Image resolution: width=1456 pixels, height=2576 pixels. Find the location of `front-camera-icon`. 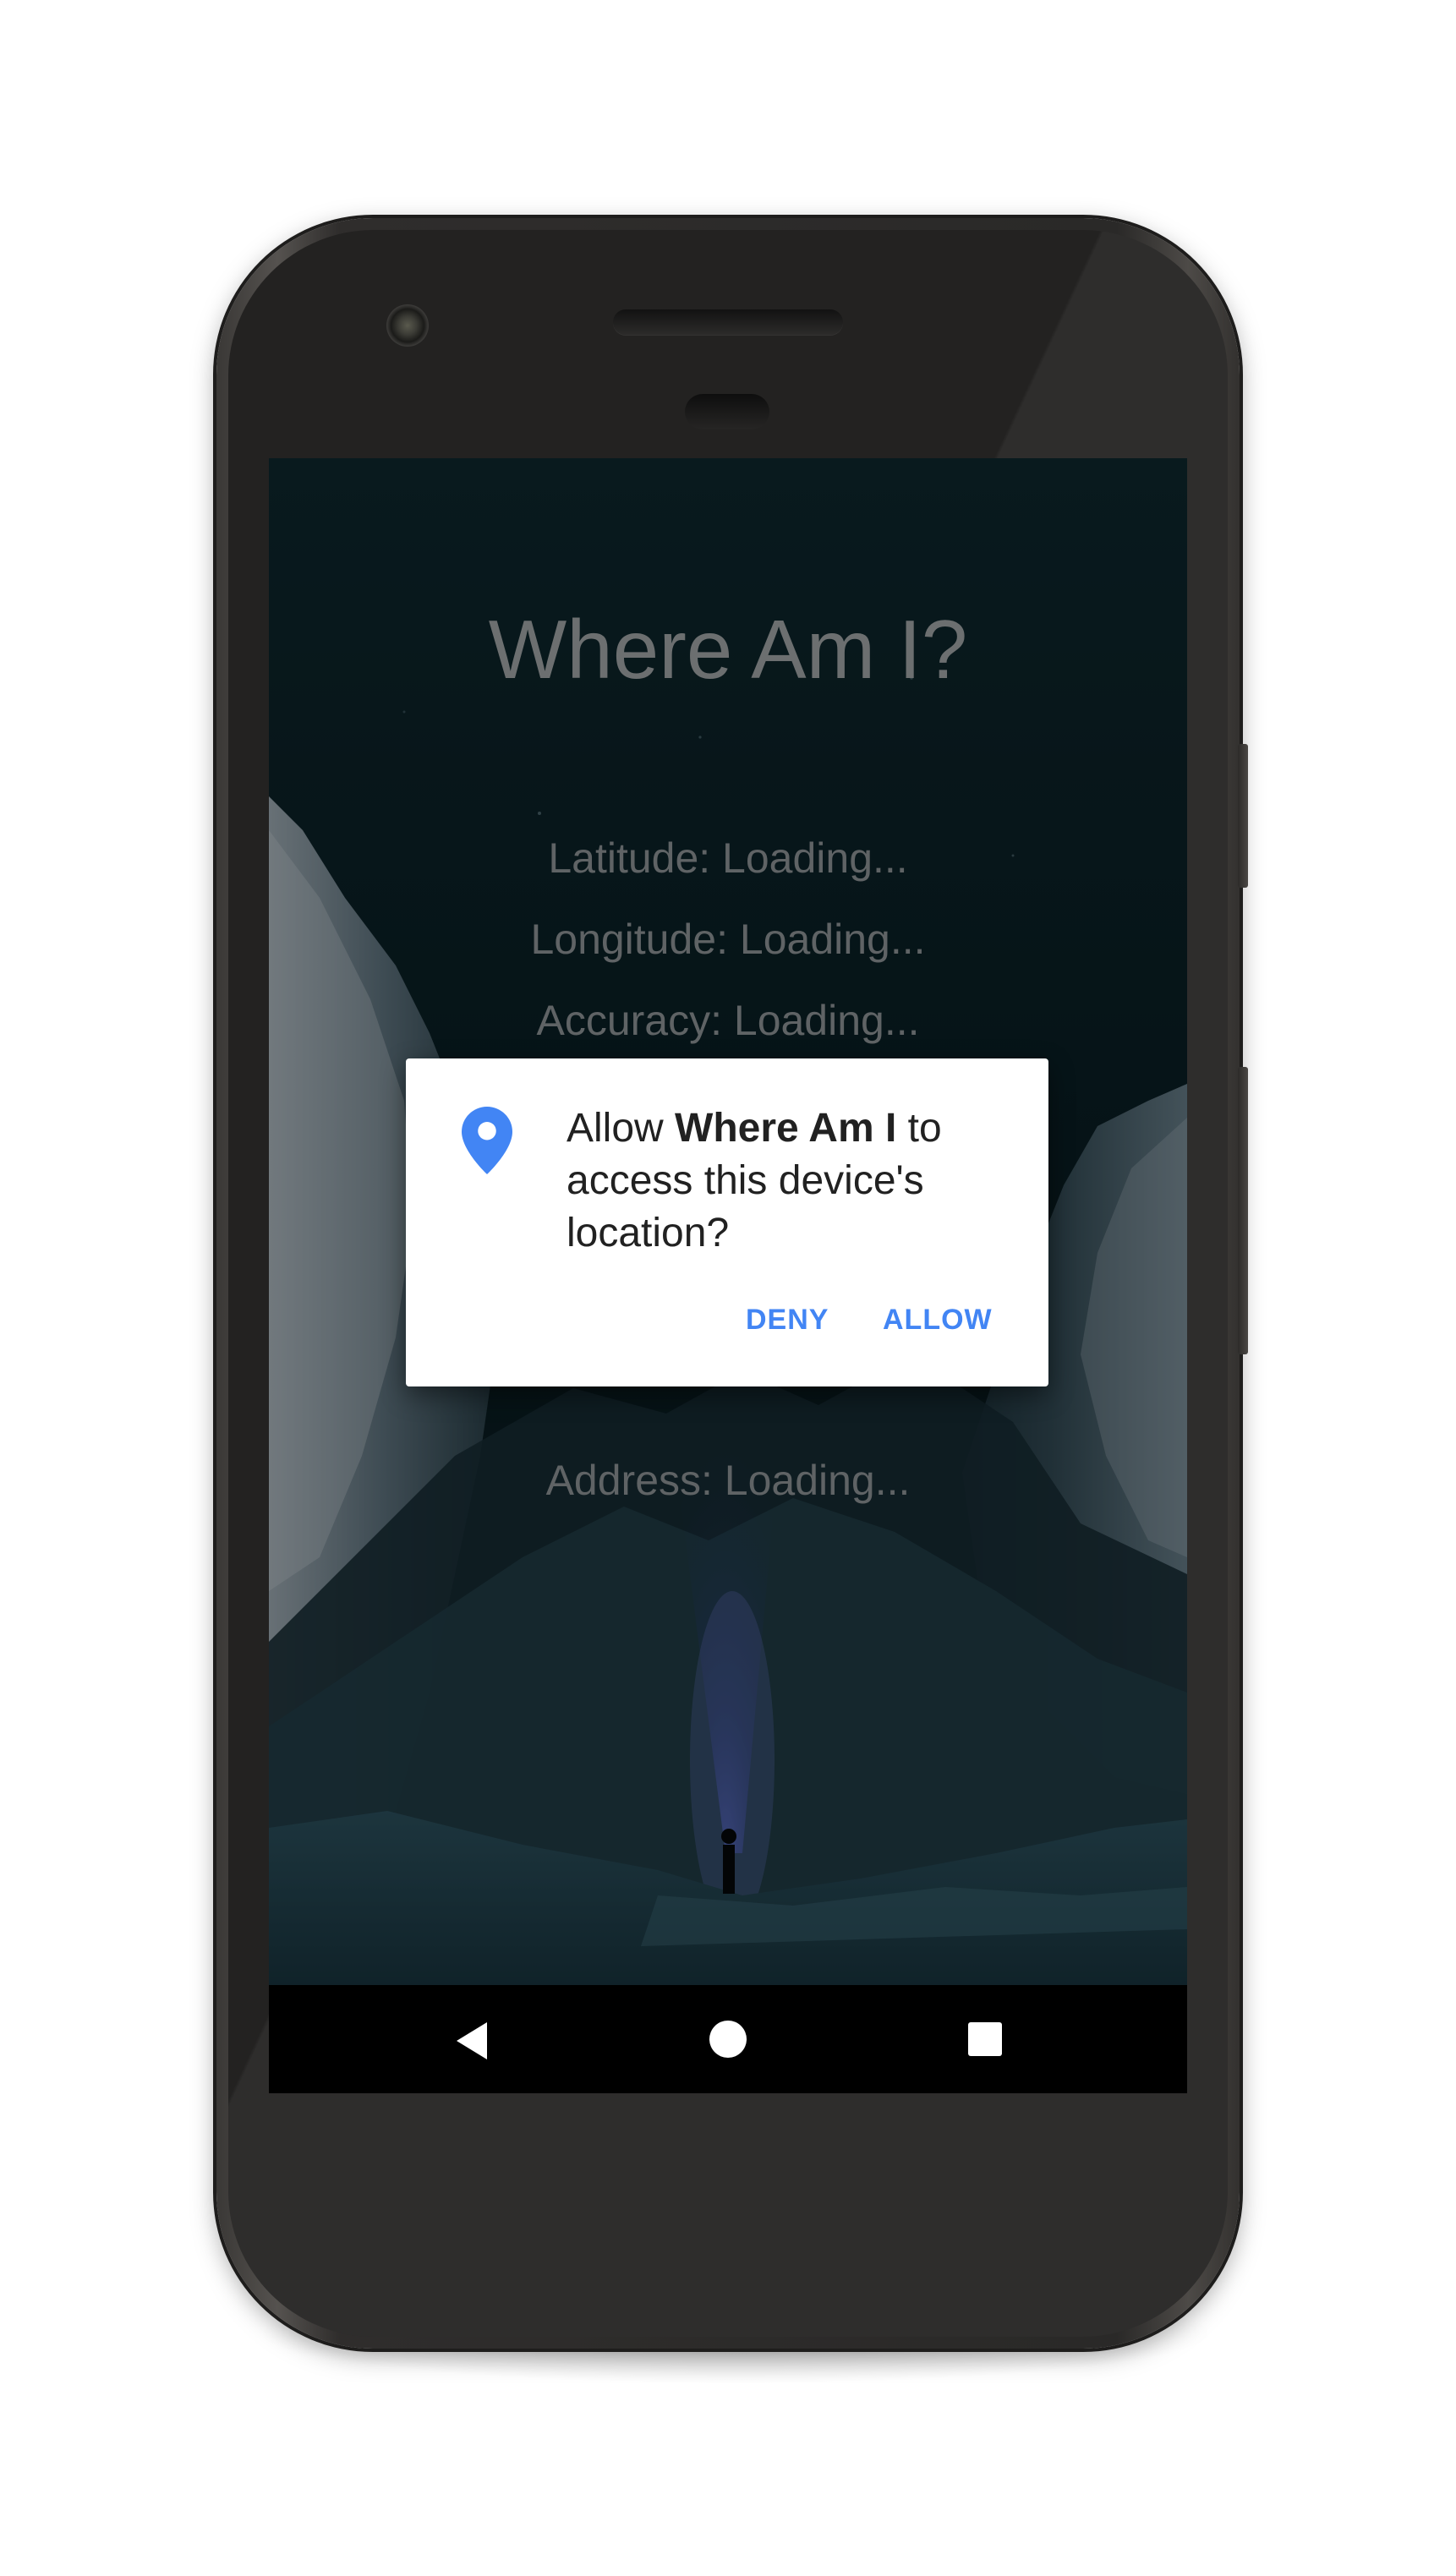

front-camera-icon is located at coordinates (408, 325).